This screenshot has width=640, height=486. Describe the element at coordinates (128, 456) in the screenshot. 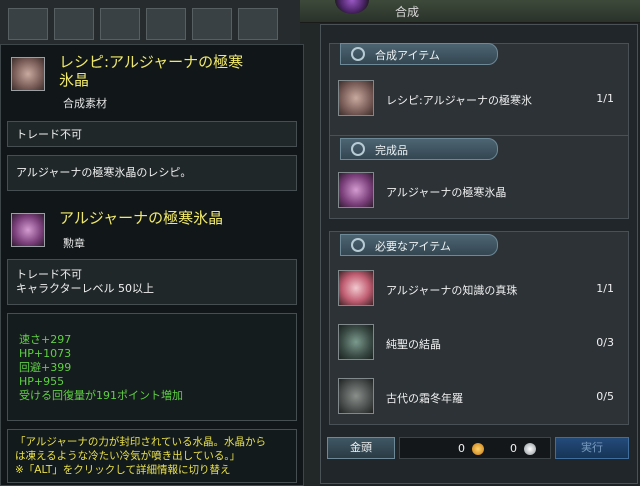

I see `lore-line: は凍えるような冷たい冷気が噴き出している。」` at that location.